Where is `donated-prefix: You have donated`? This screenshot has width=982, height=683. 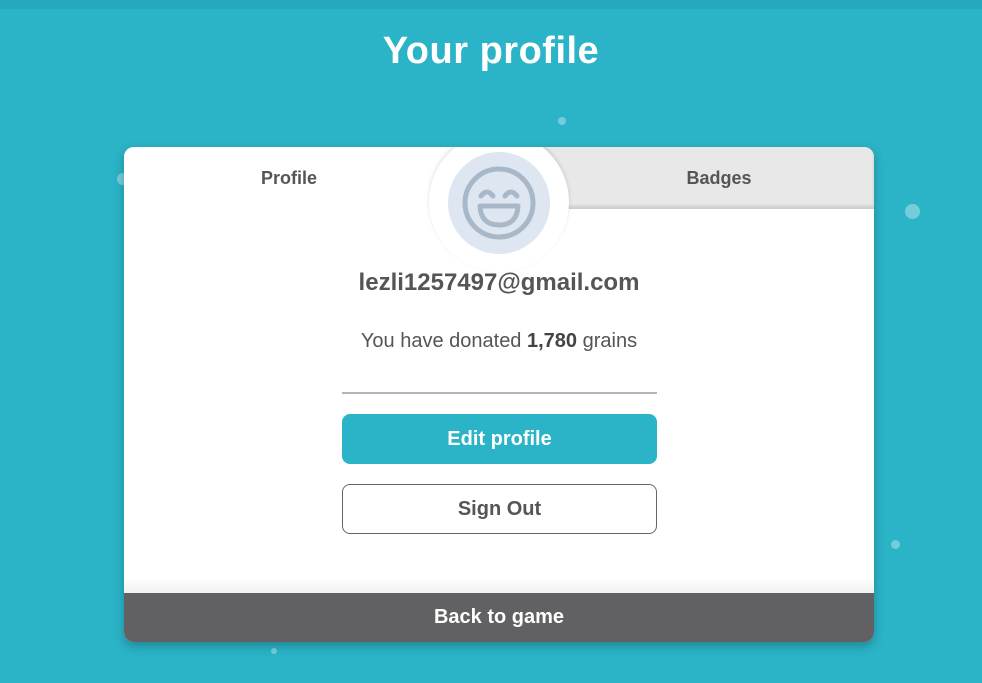 donated-prefix: You have donated is located at coordinates (443, 341).